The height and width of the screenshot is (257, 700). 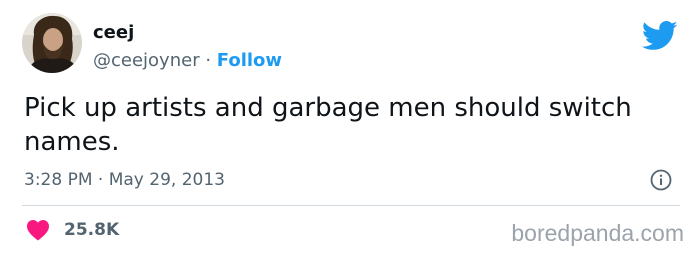 I want to click on like-button: 25.8K, so click(x=72, y=230).